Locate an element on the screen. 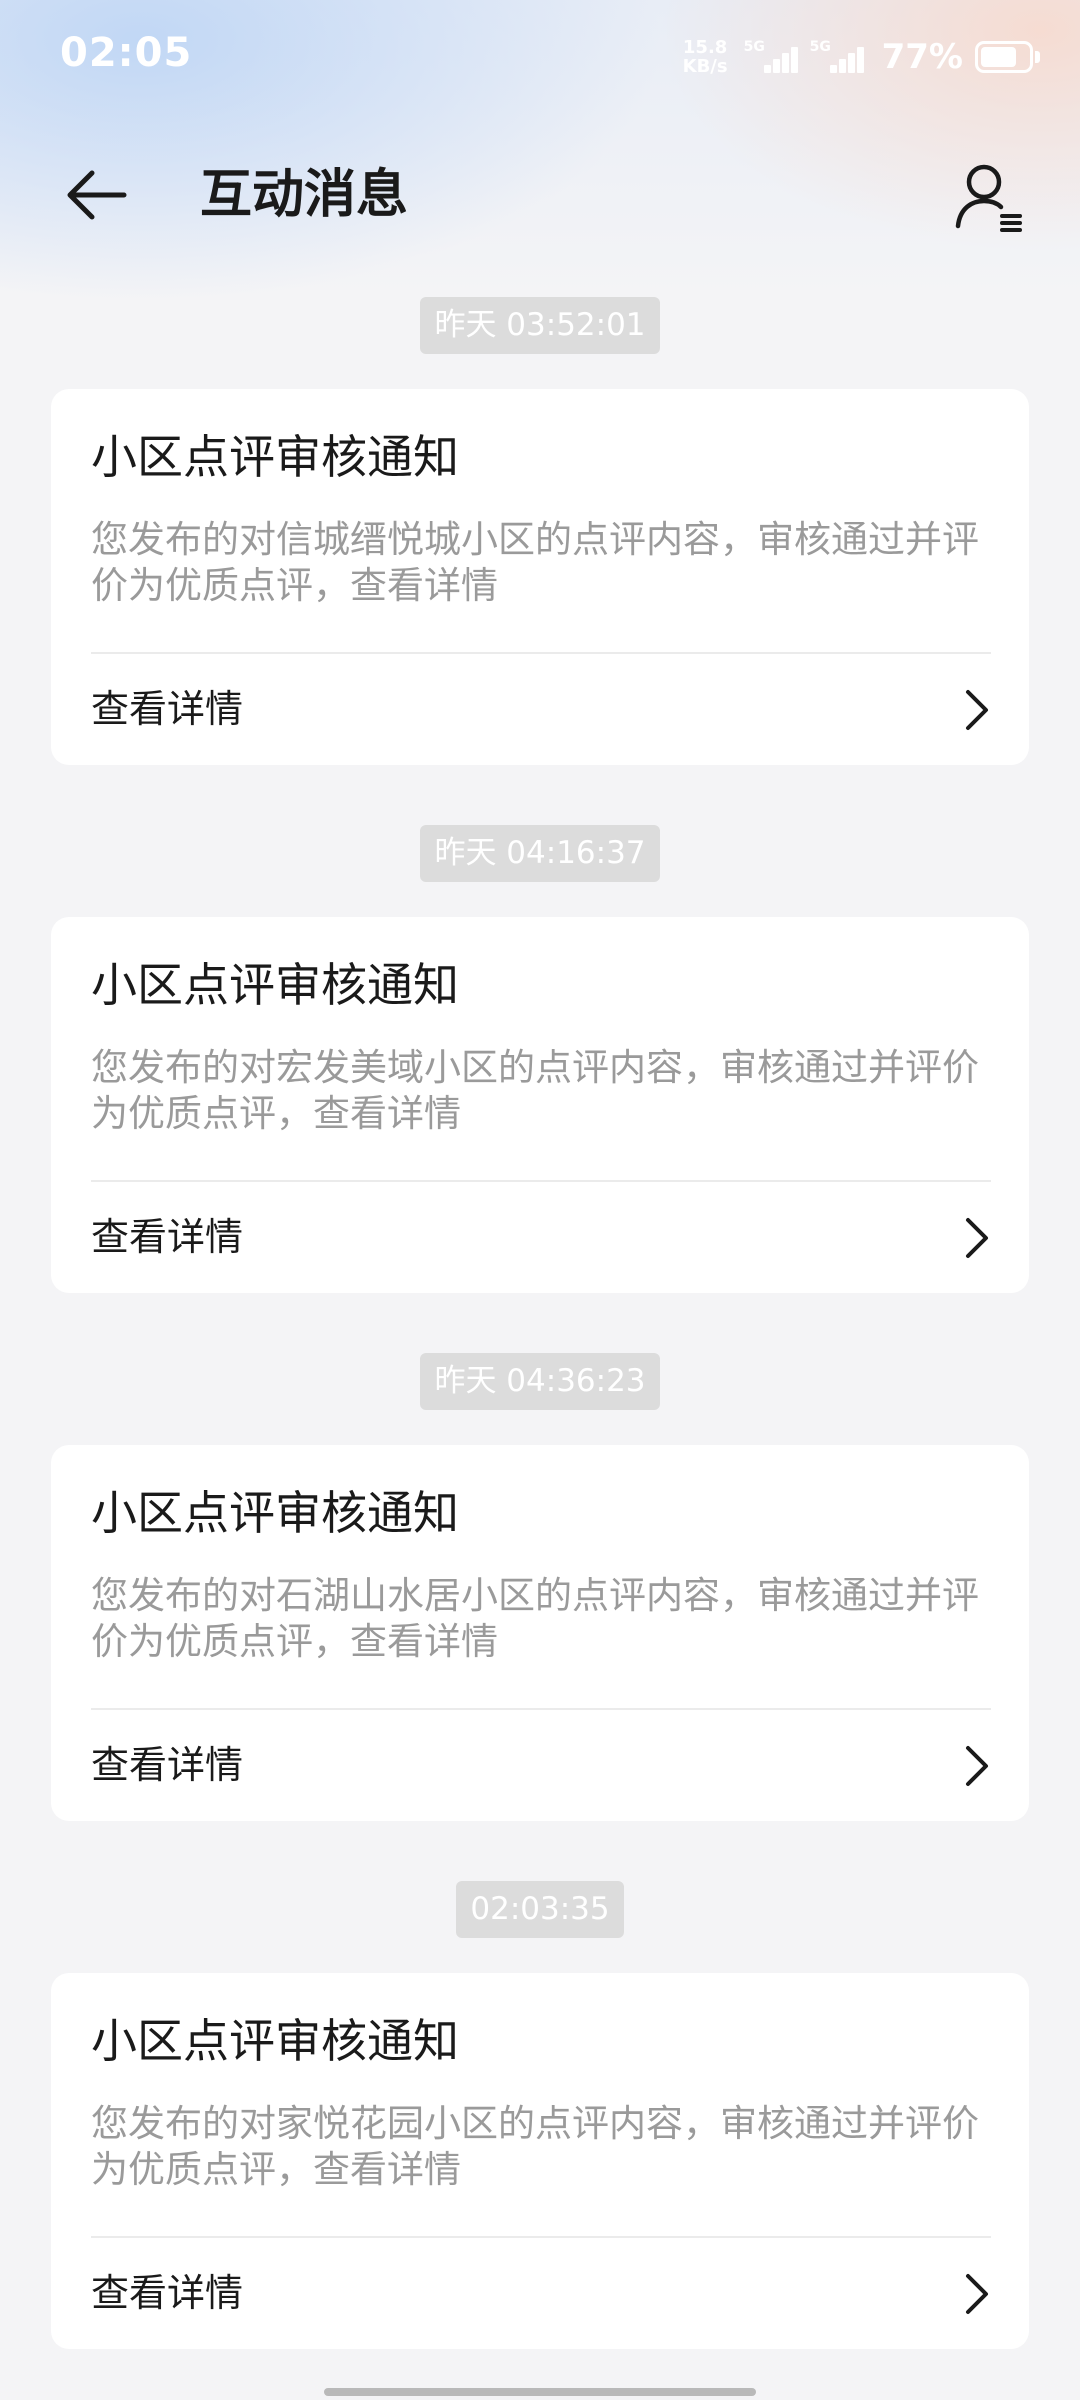  message-timestamp: 昨天 03:52:01 is located at coordinates (540, 325).